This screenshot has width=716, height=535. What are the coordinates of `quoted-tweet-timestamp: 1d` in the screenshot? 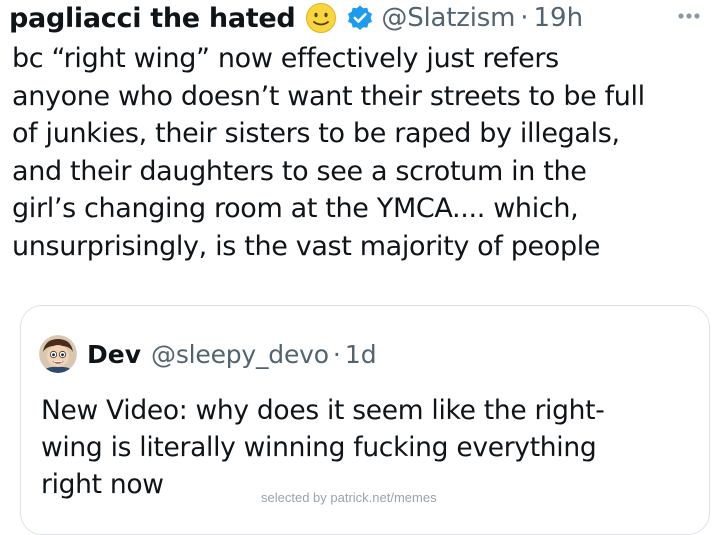 It's located at (361, 354).